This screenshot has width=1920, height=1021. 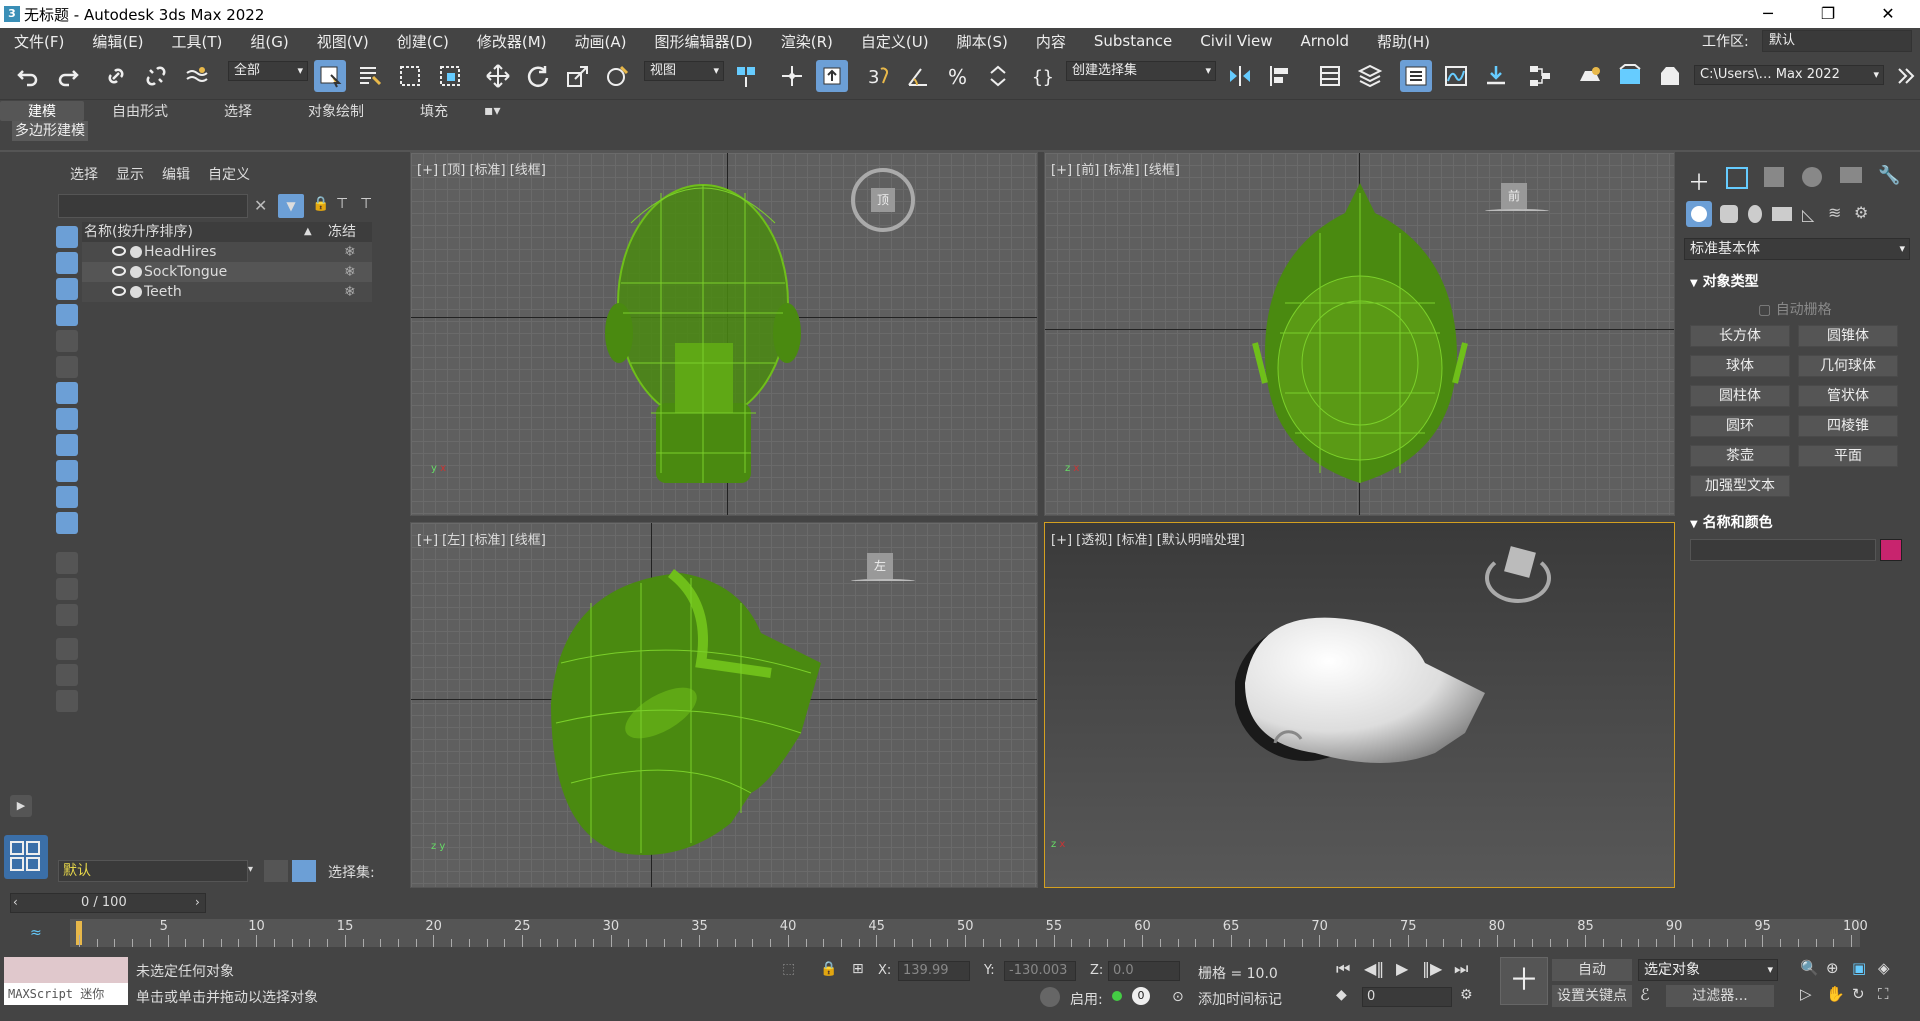 What do you see at coordinates (1789, 75) in the screenshot?
I see `project-path-dropdown: C:\Users\… Max 2022` at bounding box center [1789, 75].